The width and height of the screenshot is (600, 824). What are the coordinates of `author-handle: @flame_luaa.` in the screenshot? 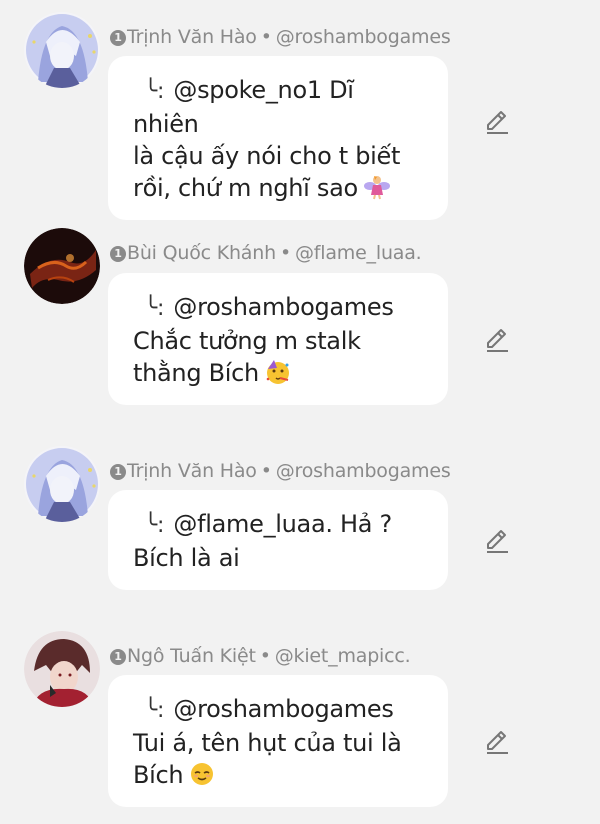 It's located at (358, 253).